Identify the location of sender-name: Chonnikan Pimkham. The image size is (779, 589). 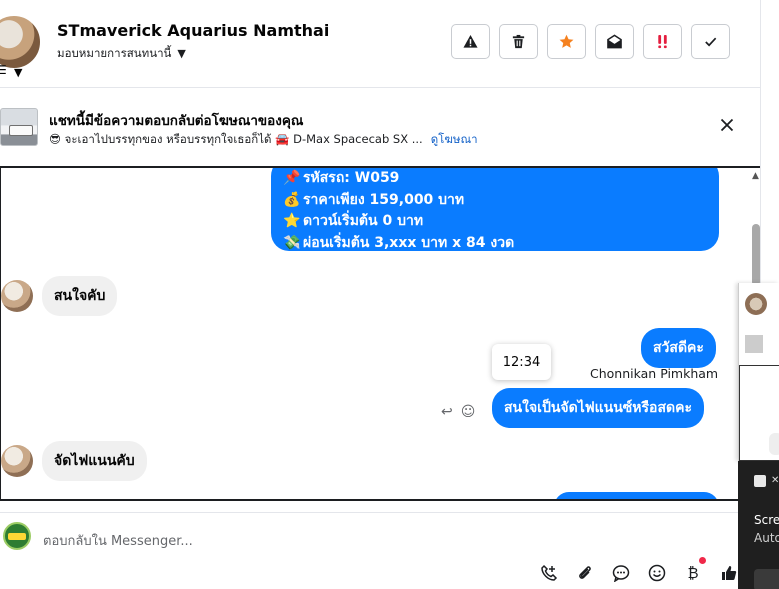
(654, 373).